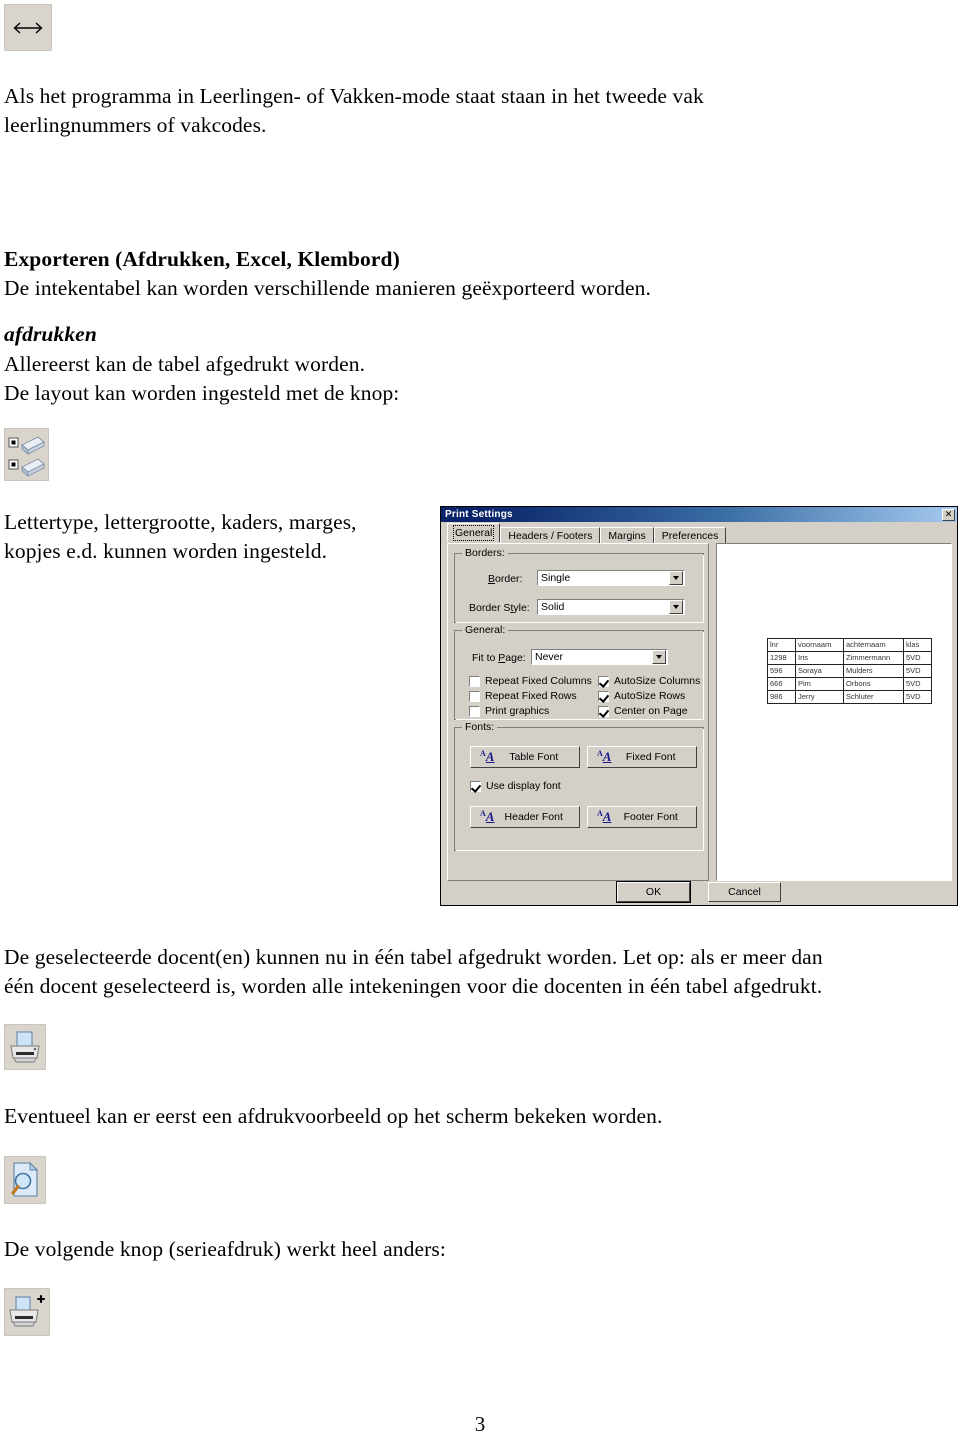 This screenshot has width=960, height=1446. What do you see at coordinates (611, 607) in the screenshot?
I see `border-style-combo: Solid` at bounding box center [611, 607].